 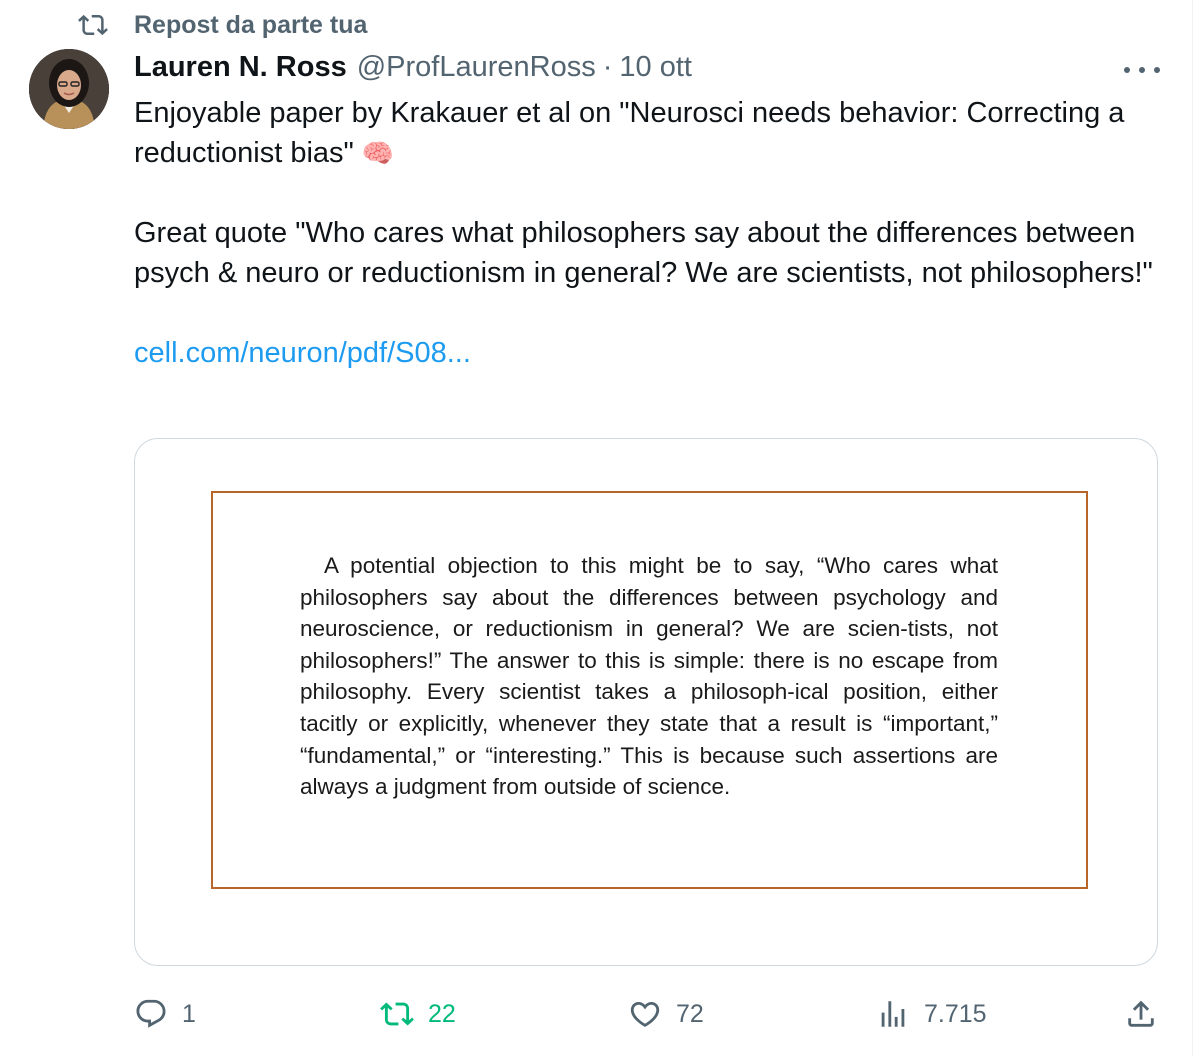 What do you see at coordinates (893, 1014) in the screenshot?
I see `views-chart-icon` at bounding box center [893, 1014].